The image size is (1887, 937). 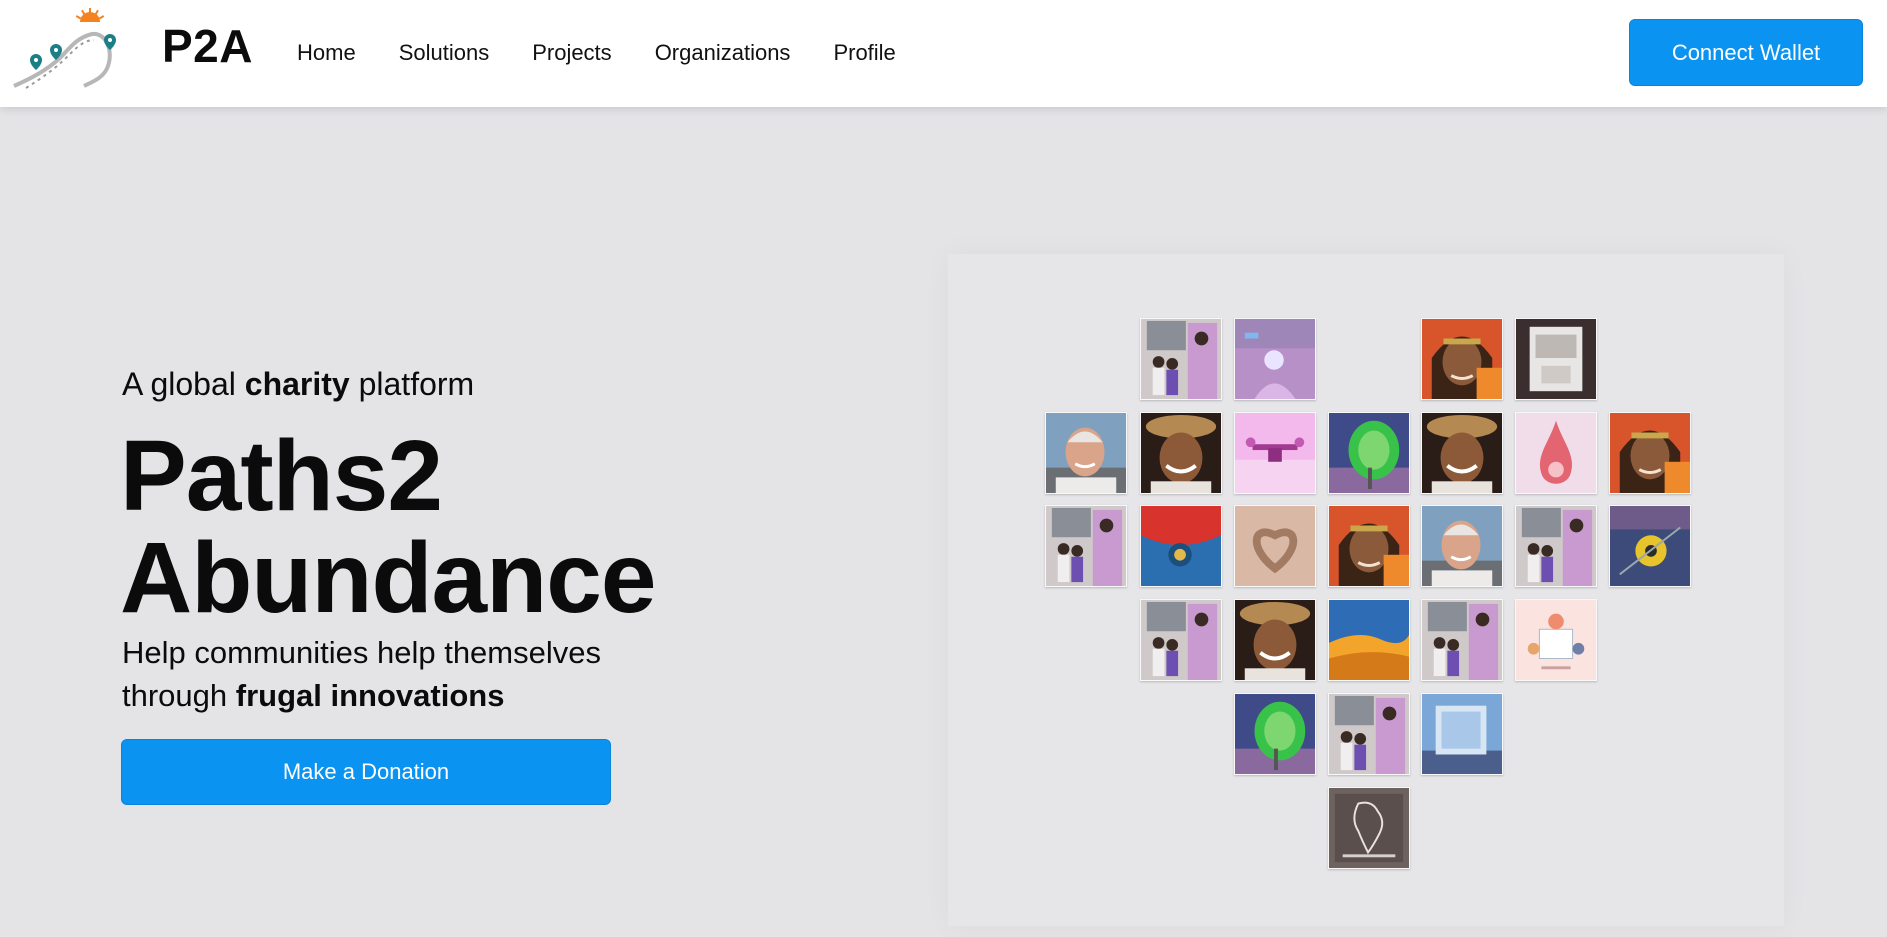 I want to click on make-donation-button: Make a Donation, so click(x=366, y=772).